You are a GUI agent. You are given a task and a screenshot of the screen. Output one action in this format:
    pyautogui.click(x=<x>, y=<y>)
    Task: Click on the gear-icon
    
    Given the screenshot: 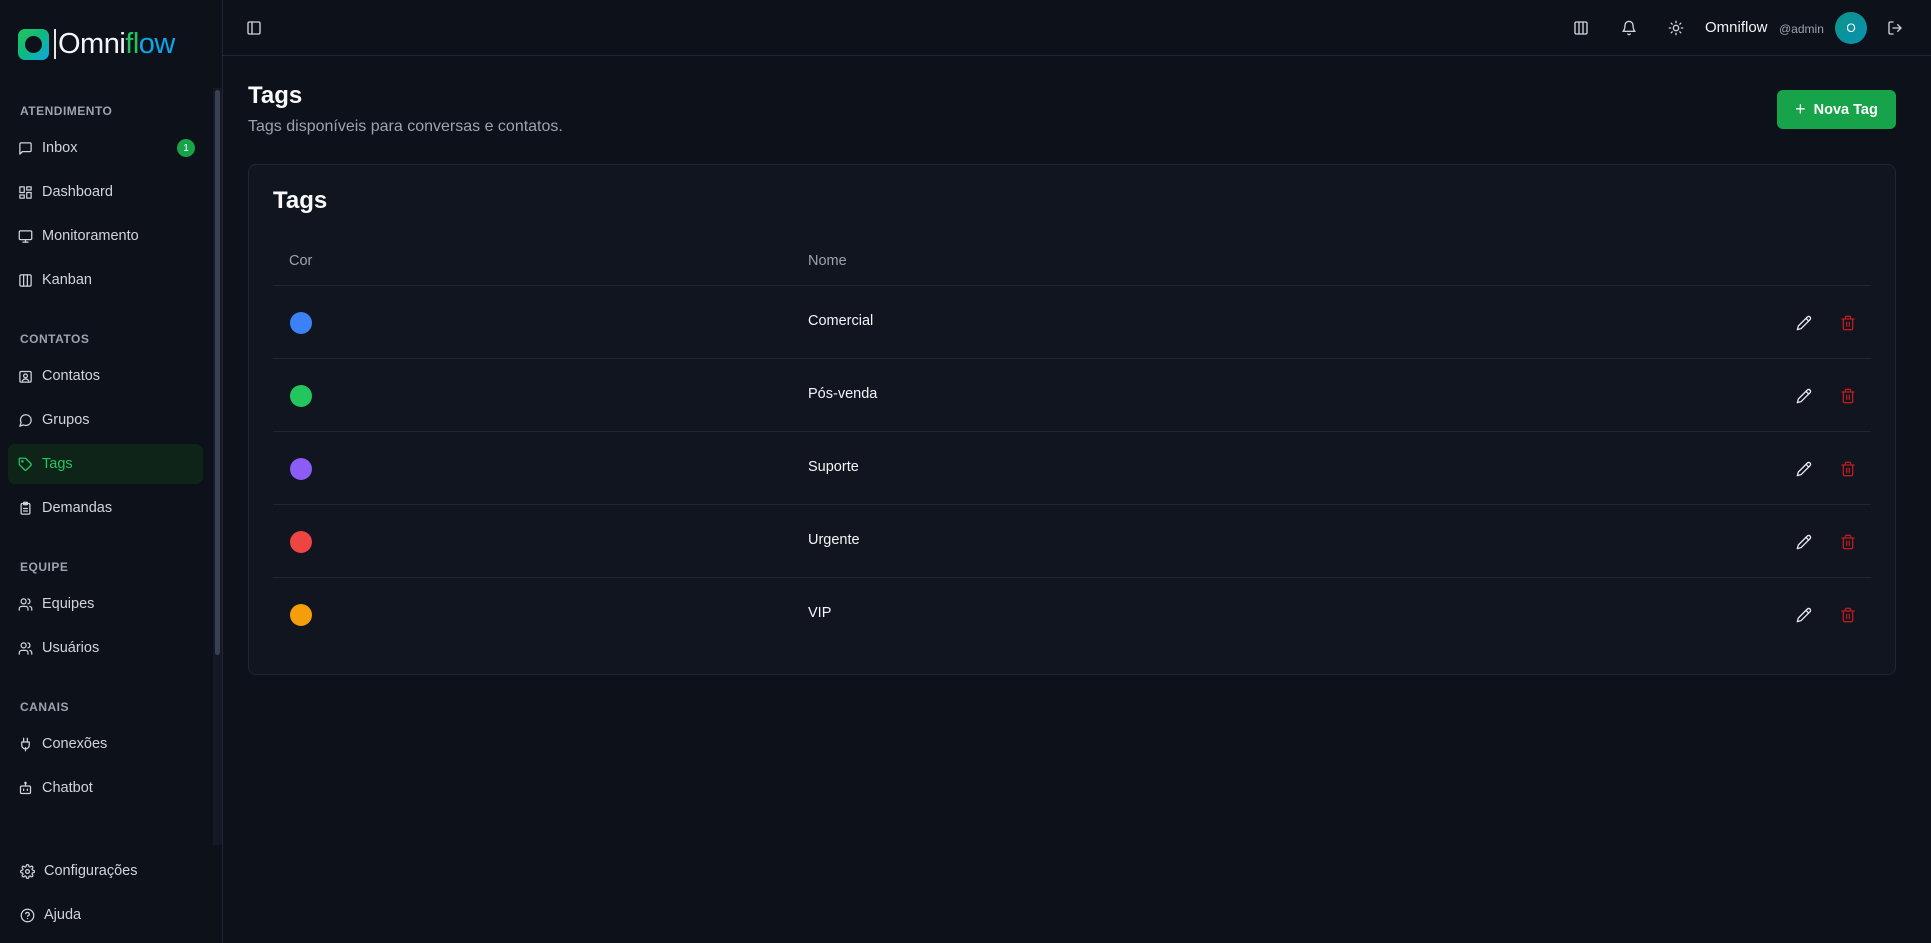 What is the action you would take?
    pyautogui.click(x=27, y=871)
    